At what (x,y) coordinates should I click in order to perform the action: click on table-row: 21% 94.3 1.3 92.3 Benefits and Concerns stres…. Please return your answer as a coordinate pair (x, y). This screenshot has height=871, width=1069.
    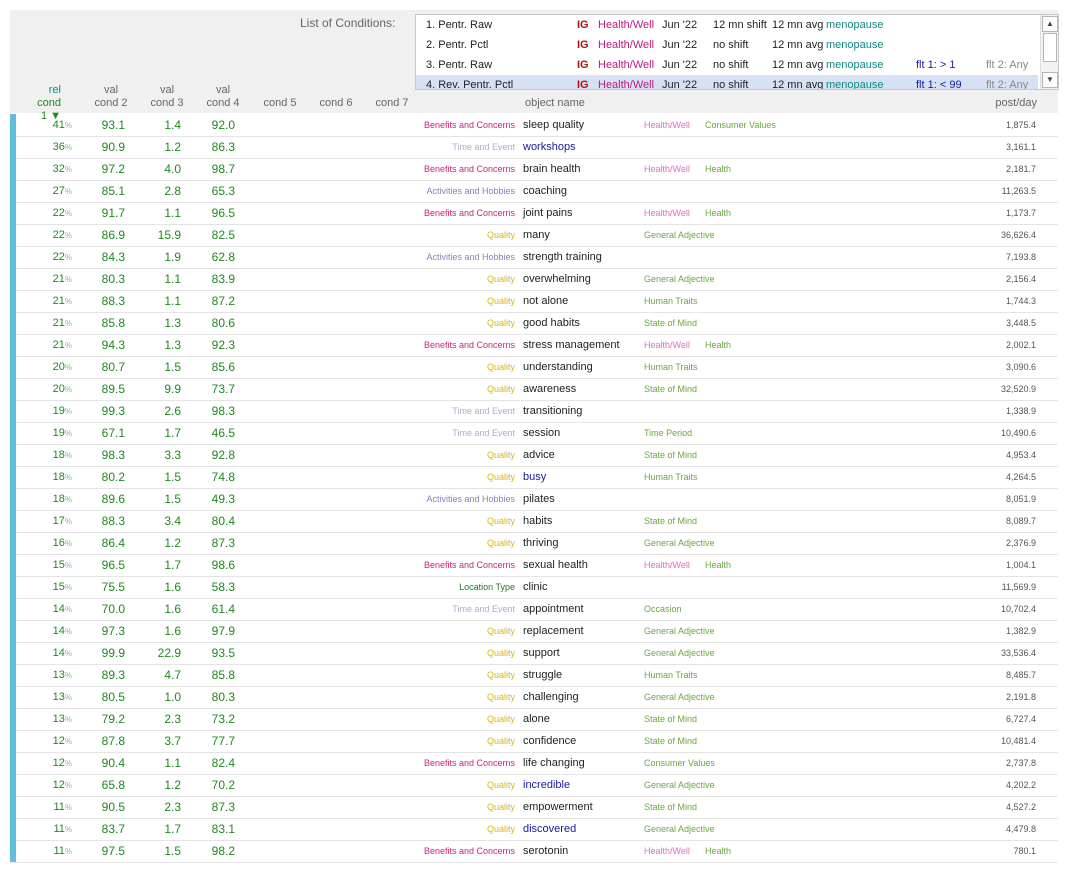
    Looking at the image, I should click on (534, 345).